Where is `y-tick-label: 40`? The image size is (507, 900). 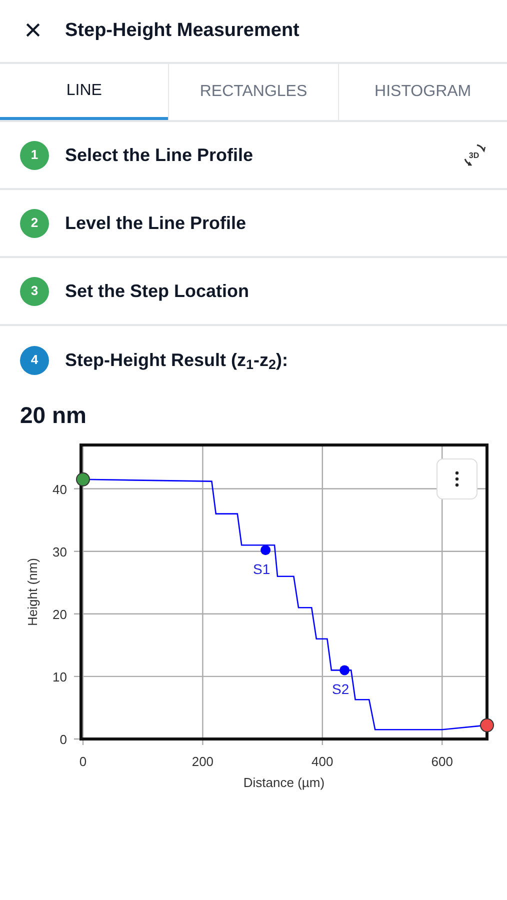 y-tick-label: 40 is located at coordinates (59, 488).